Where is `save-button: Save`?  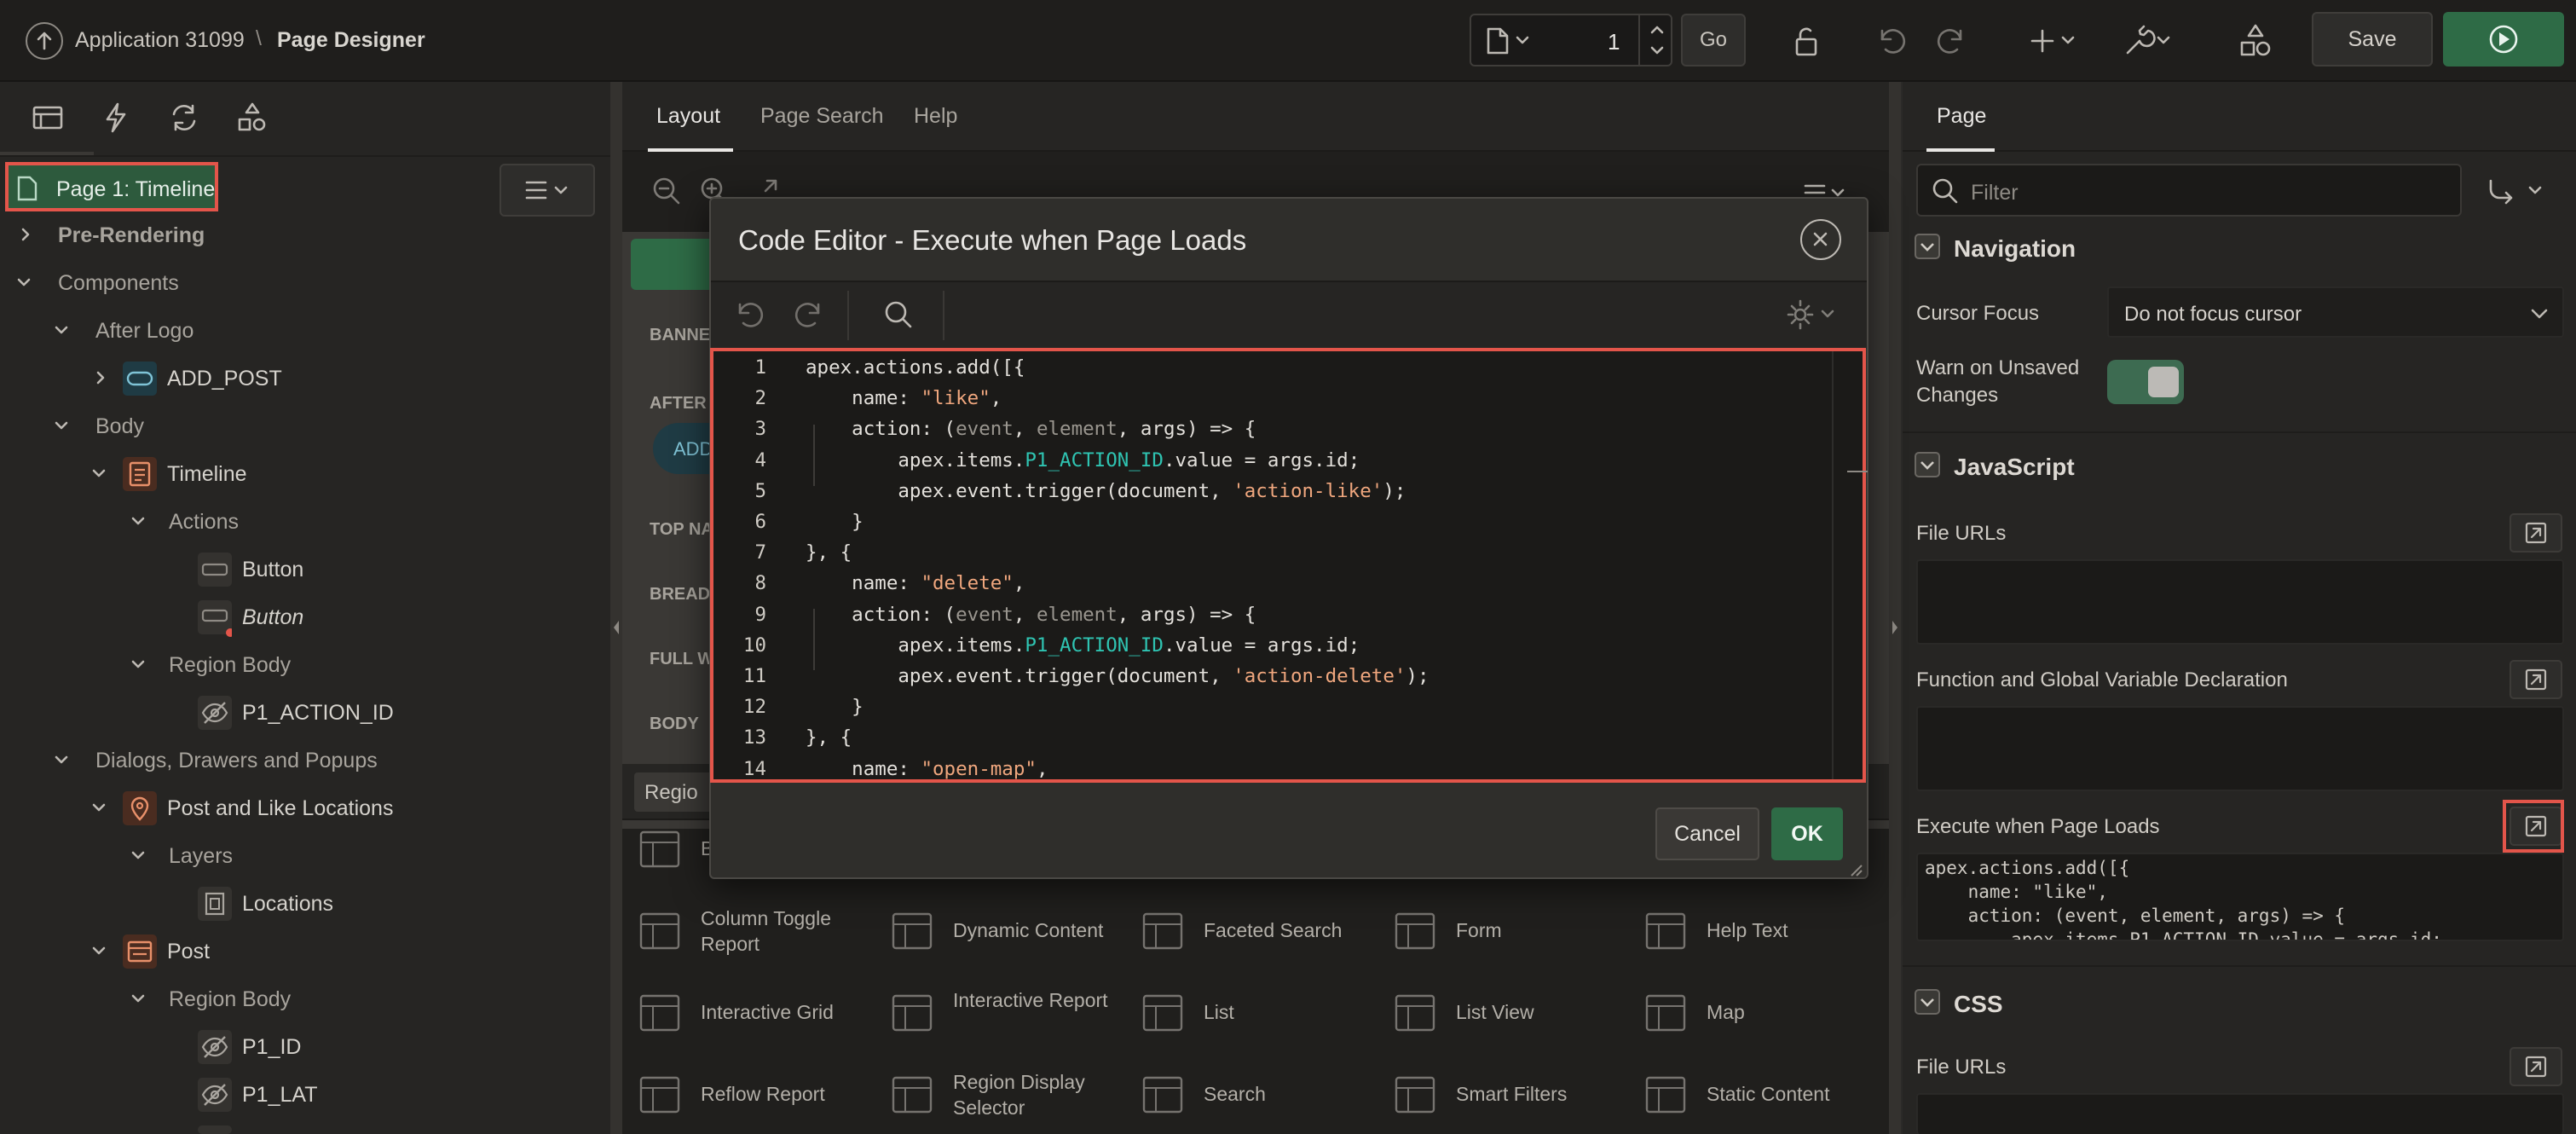
save-button: Save is located at coordinates (2372, 39).